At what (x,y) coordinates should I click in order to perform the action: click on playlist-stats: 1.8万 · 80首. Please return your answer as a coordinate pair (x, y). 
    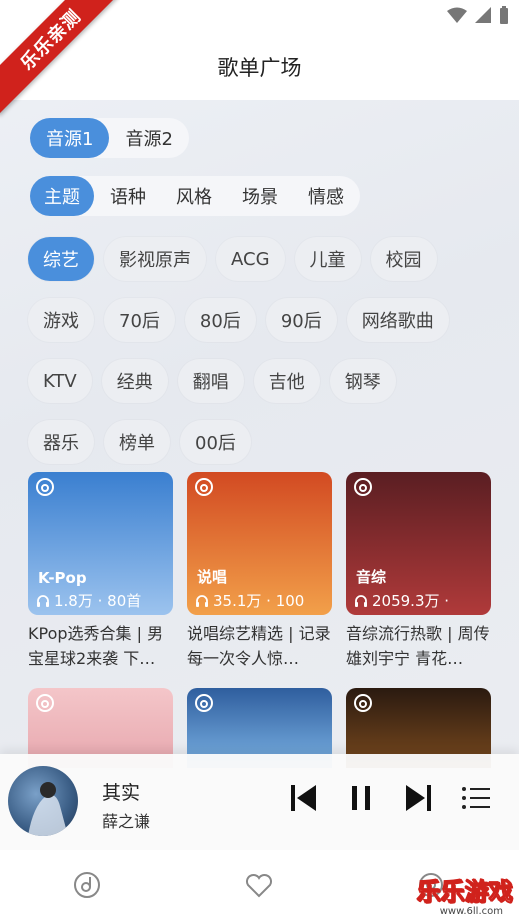
    Looking at the image, I should click on (98, 601).